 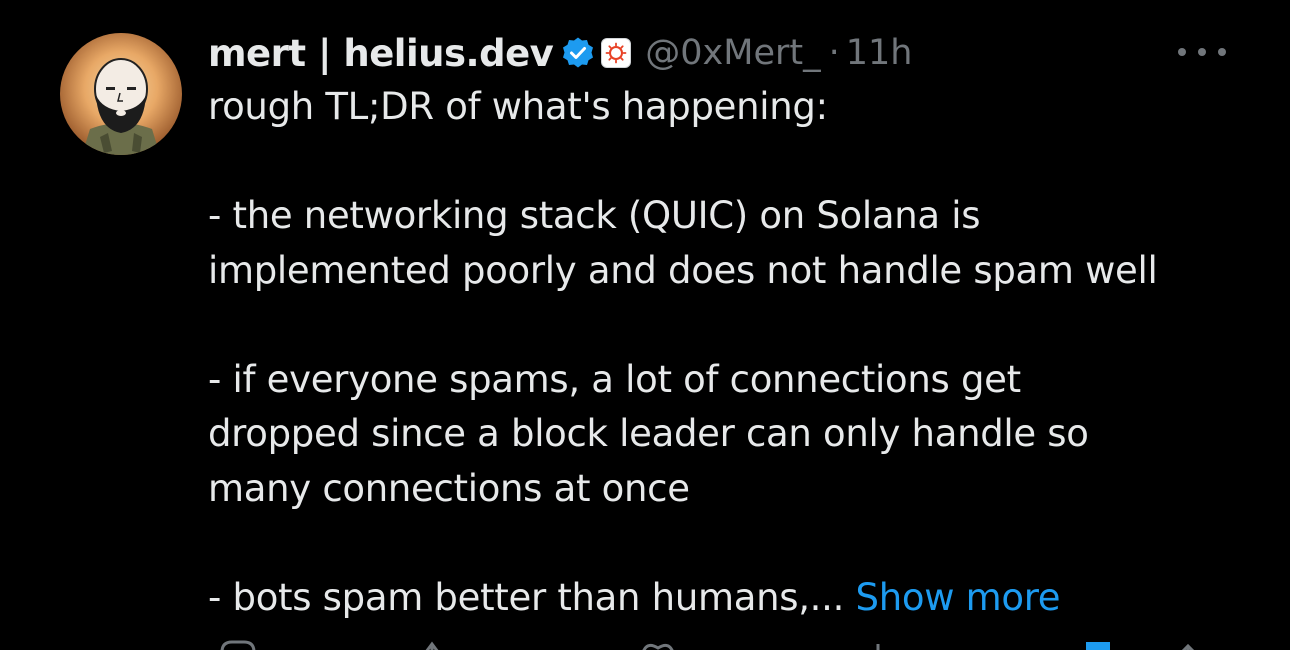 I want to click on author-handle: @0xMert_, so click(x=732, y=53).